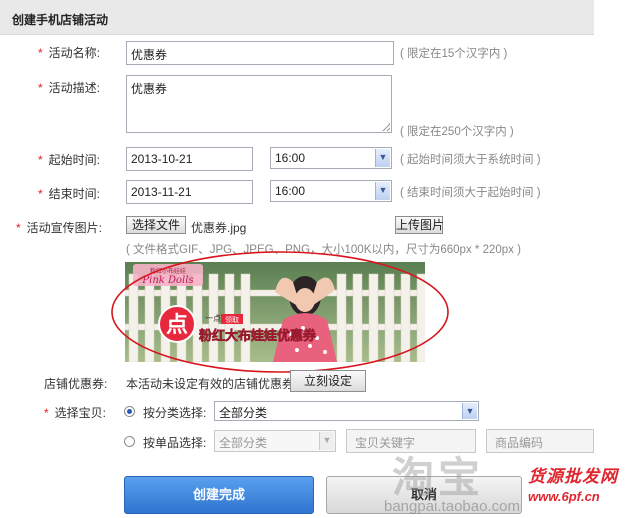 This screenshot has width=642, height=518. Describe the element at coordinates (331, 158) in the screenshot. I see `start-time-select: 16:00 ▼` at that location.